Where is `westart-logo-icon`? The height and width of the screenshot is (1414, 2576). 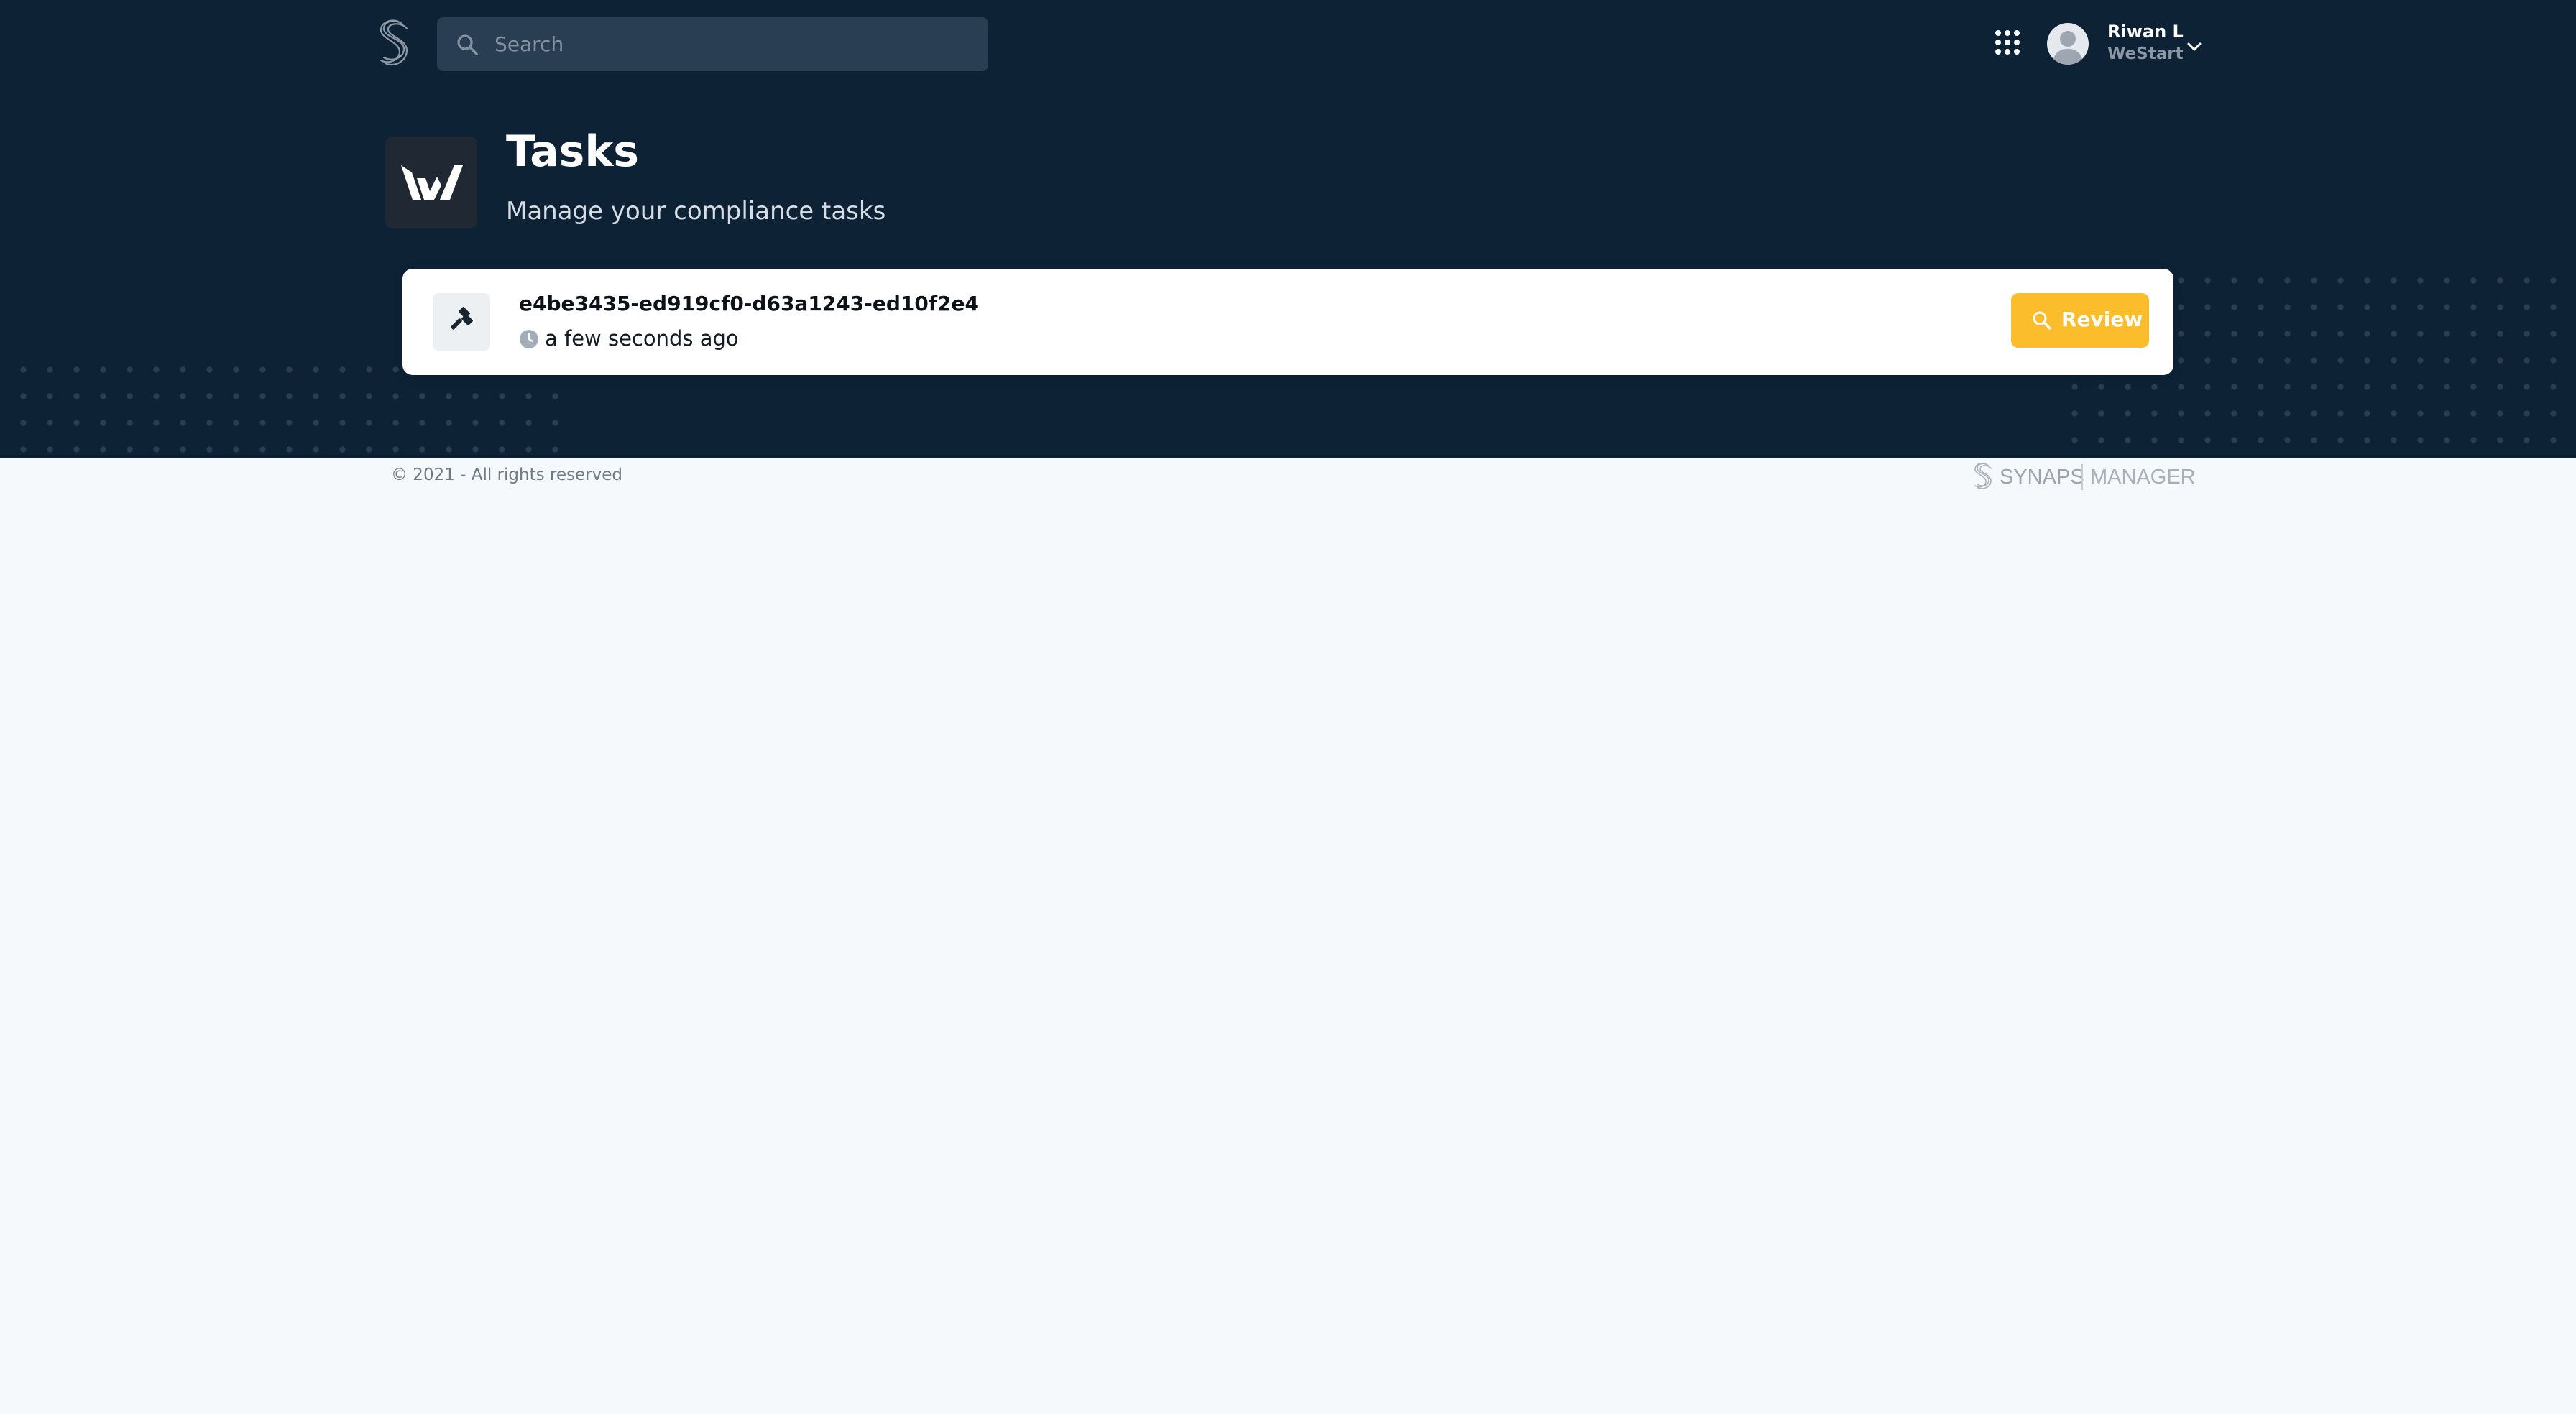
westart-logo-icon is located at coordinates (432, 183).